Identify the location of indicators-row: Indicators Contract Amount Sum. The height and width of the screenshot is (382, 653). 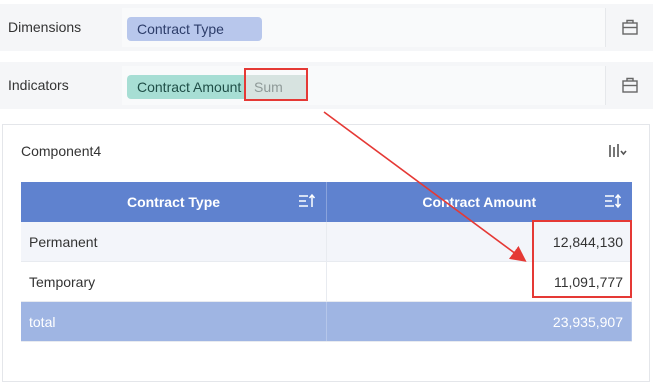
(326, 85).